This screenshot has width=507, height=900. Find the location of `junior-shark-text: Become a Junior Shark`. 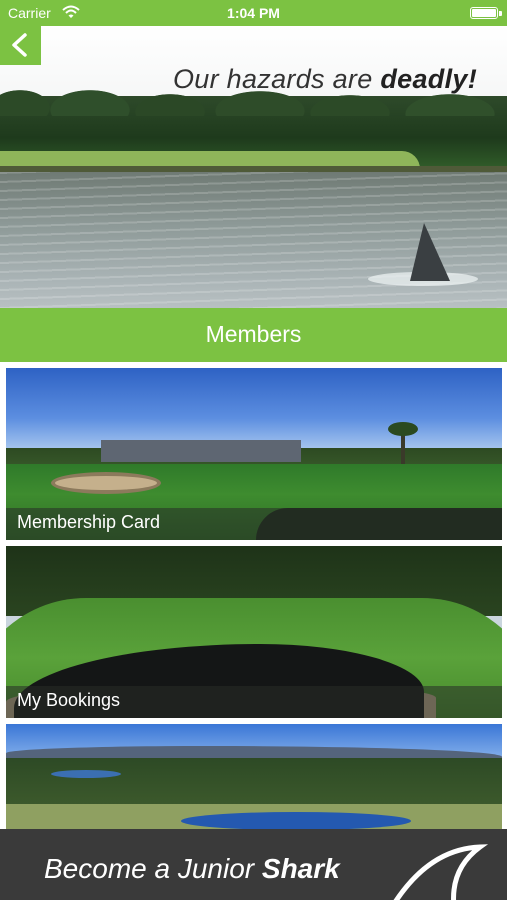

junior-shark-text: Become a Junior Shark is located at coordinates (192, 869).